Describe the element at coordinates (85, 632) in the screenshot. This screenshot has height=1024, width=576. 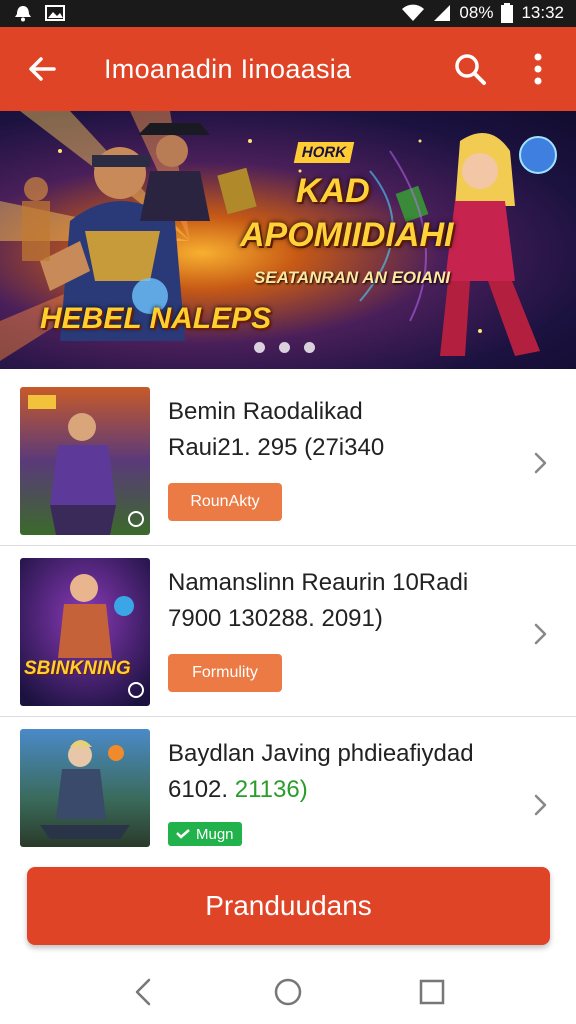
I see `item-thumbnail: SBINKNING` at that location.